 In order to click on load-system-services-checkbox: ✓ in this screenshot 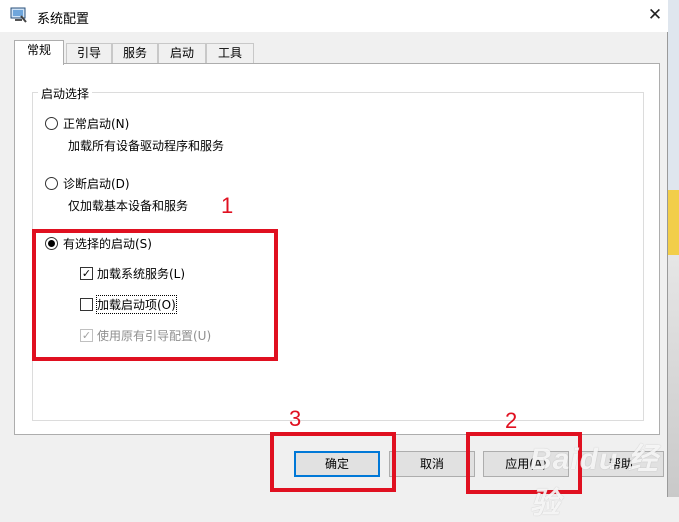, I will do `click(86, 273)`.